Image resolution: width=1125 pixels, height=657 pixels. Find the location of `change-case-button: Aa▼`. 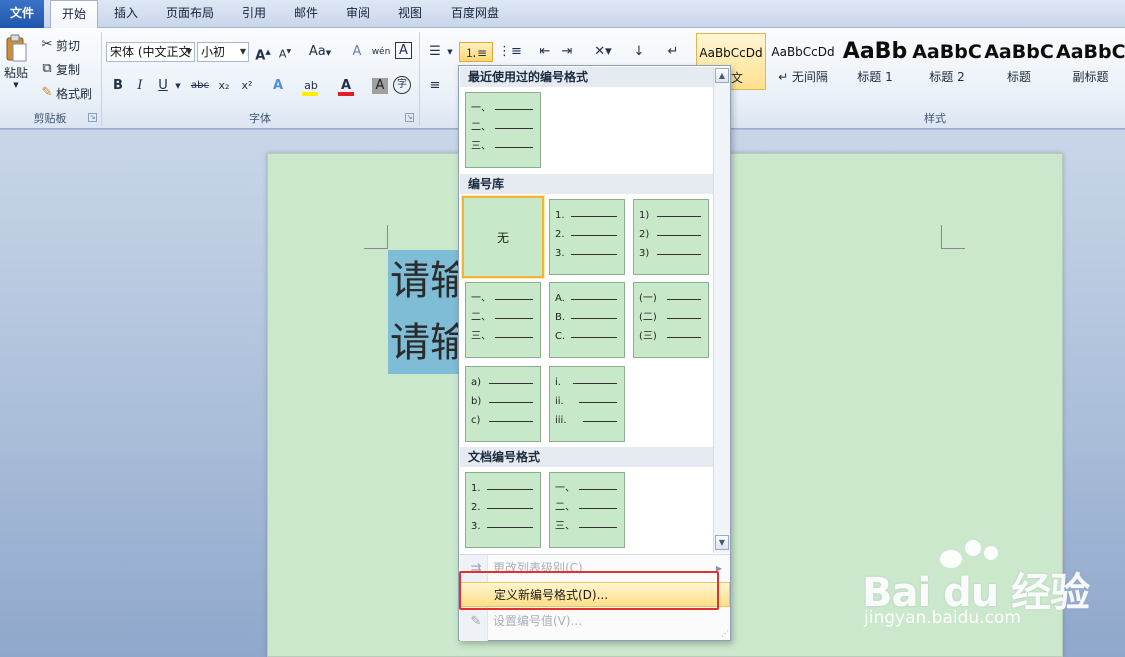

change-case-button: Aa▼ is located at coordinates (320, 52).